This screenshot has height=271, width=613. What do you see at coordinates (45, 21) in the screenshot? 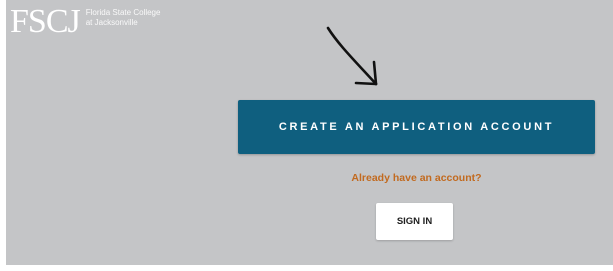
I see `logo-mark: FSCJ` at bounding box center [45, 21].